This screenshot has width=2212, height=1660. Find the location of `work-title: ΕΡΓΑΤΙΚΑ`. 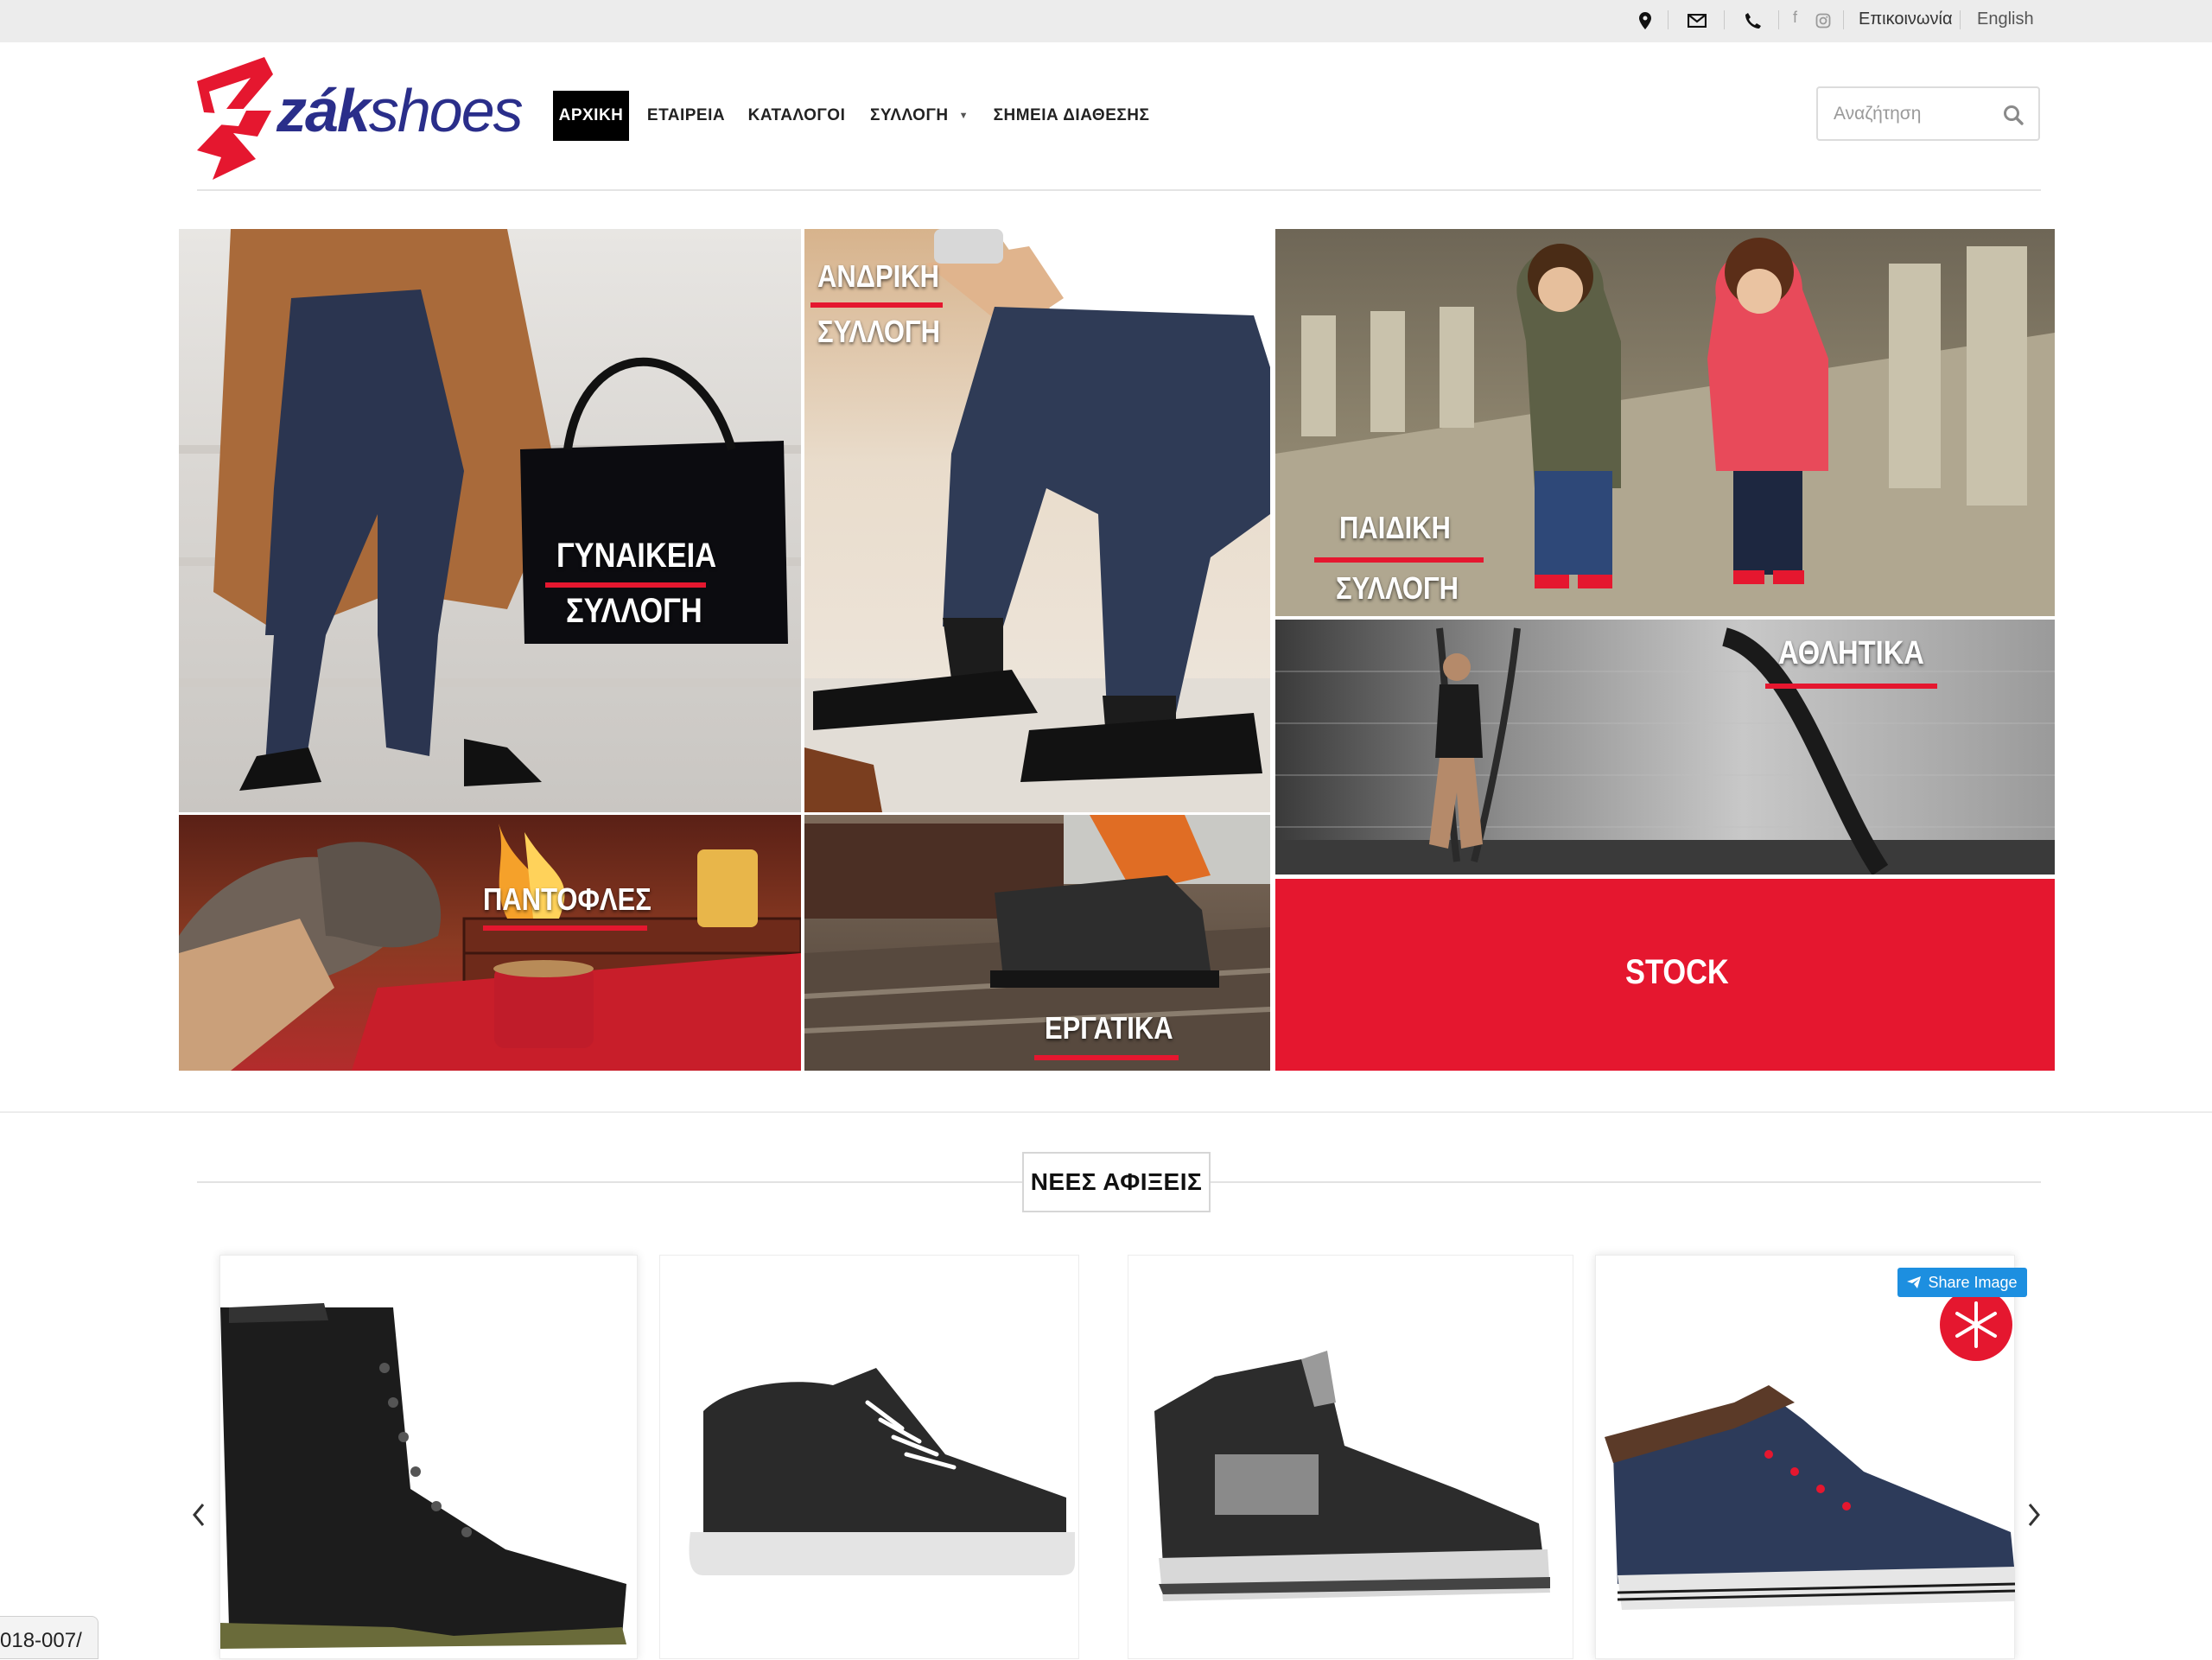

work-title: ΕΡΓΑΤΙΚΑ is located at coordinates (1109, 1028).